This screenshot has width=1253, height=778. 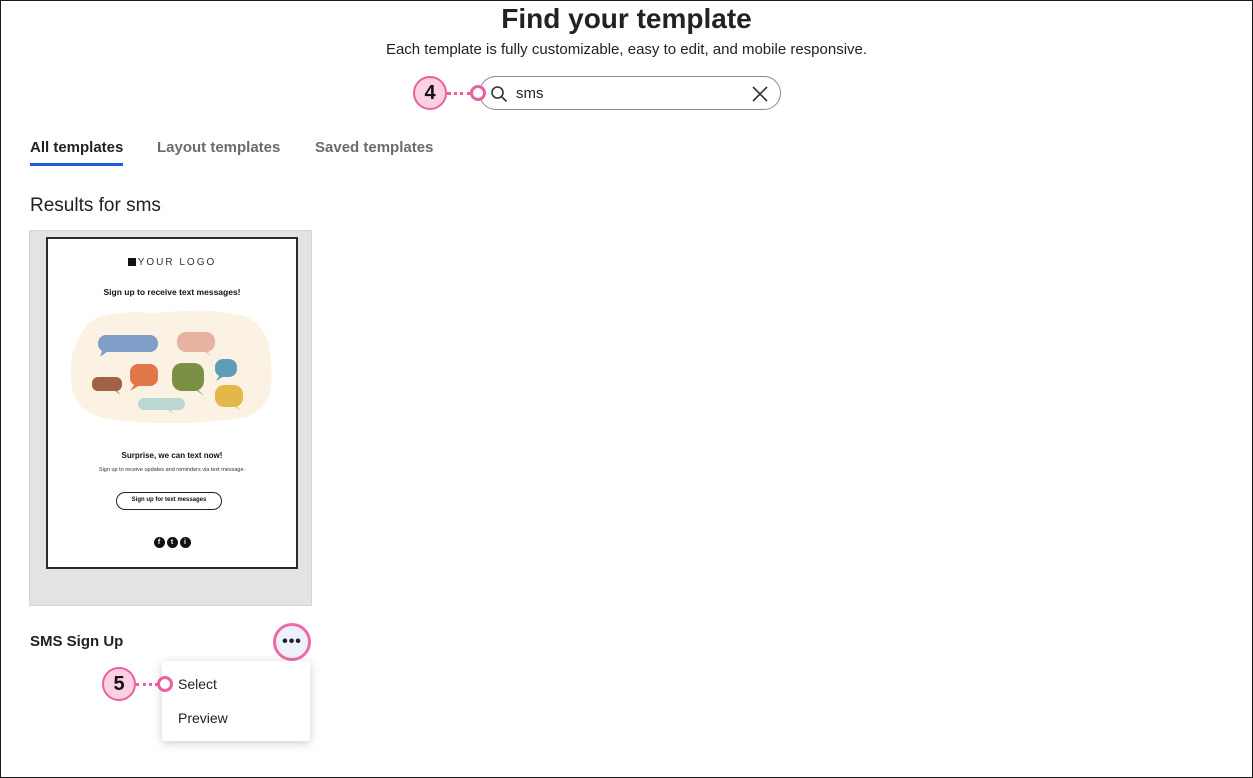 What do you see at coordinates (499, 94) in the screenshot?
I see `search-icon` at bounding box center [499, 94].